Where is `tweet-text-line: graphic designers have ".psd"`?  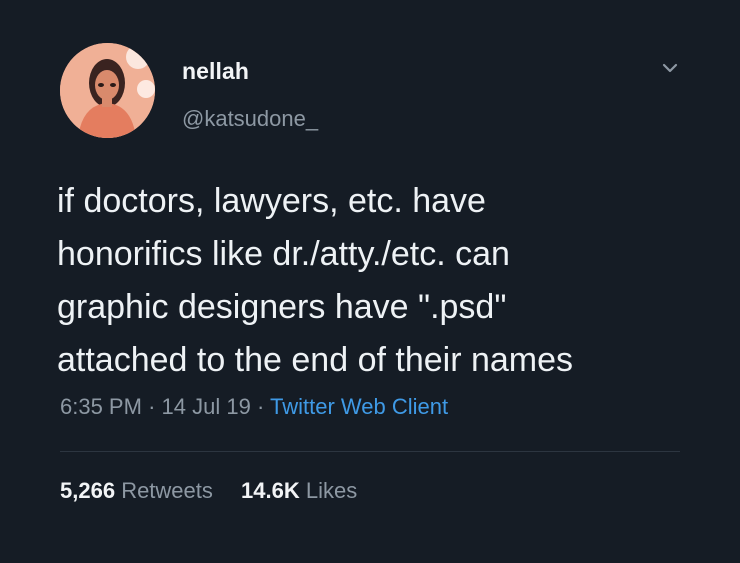
tweet-text-line: graphic designers have ".psd" is located at coordinates (282, 307).